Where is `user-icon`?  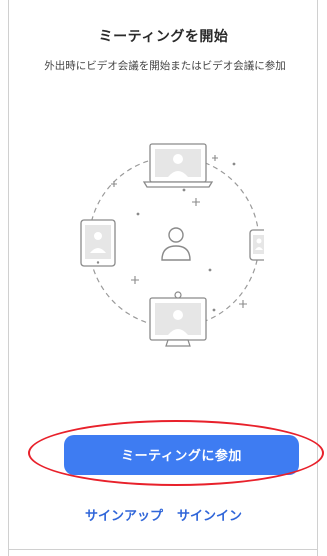 user-icon is located at coordinates (176, 244).